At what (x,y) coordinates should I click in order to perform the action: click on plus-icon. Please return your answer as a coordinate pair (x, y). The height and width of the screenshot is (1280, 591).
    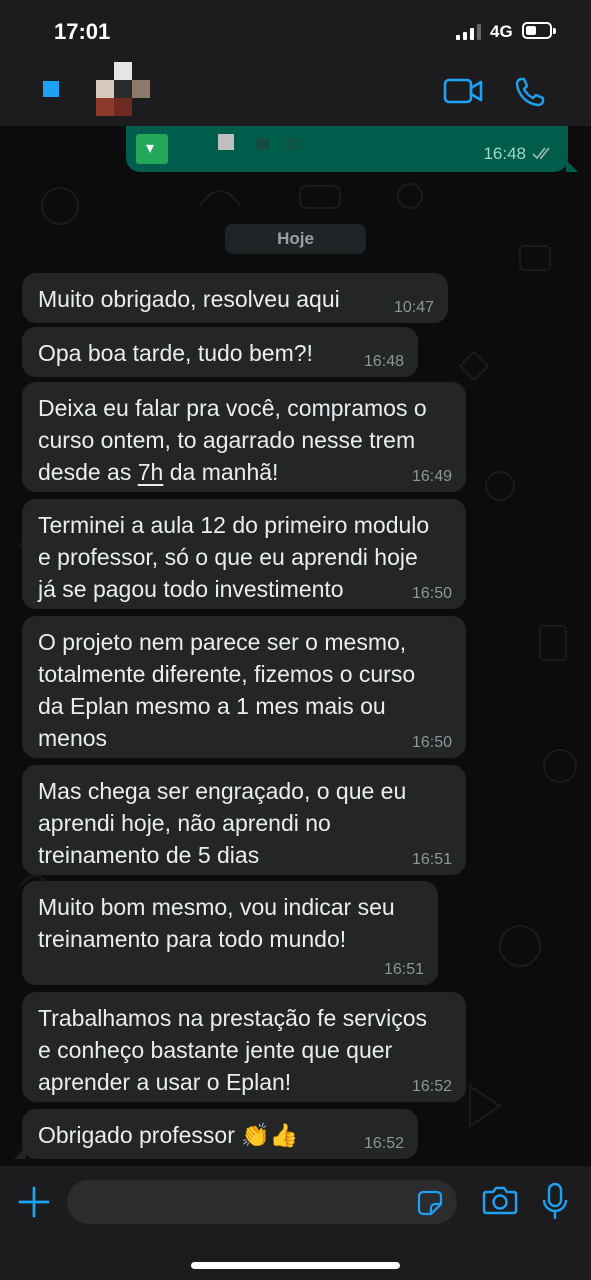
    Looking at the image, I should click on (34, 1202).